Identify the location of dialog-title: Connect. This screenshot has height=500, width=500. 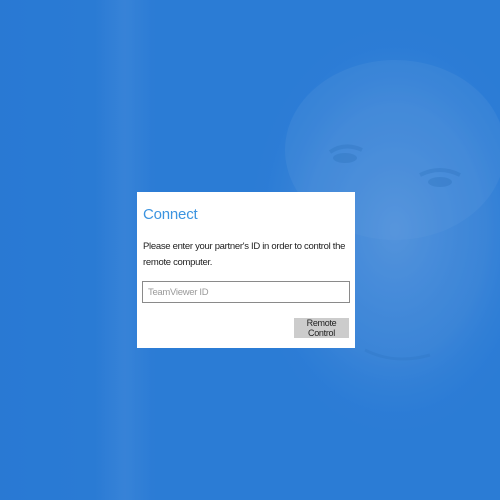
(170, 214).